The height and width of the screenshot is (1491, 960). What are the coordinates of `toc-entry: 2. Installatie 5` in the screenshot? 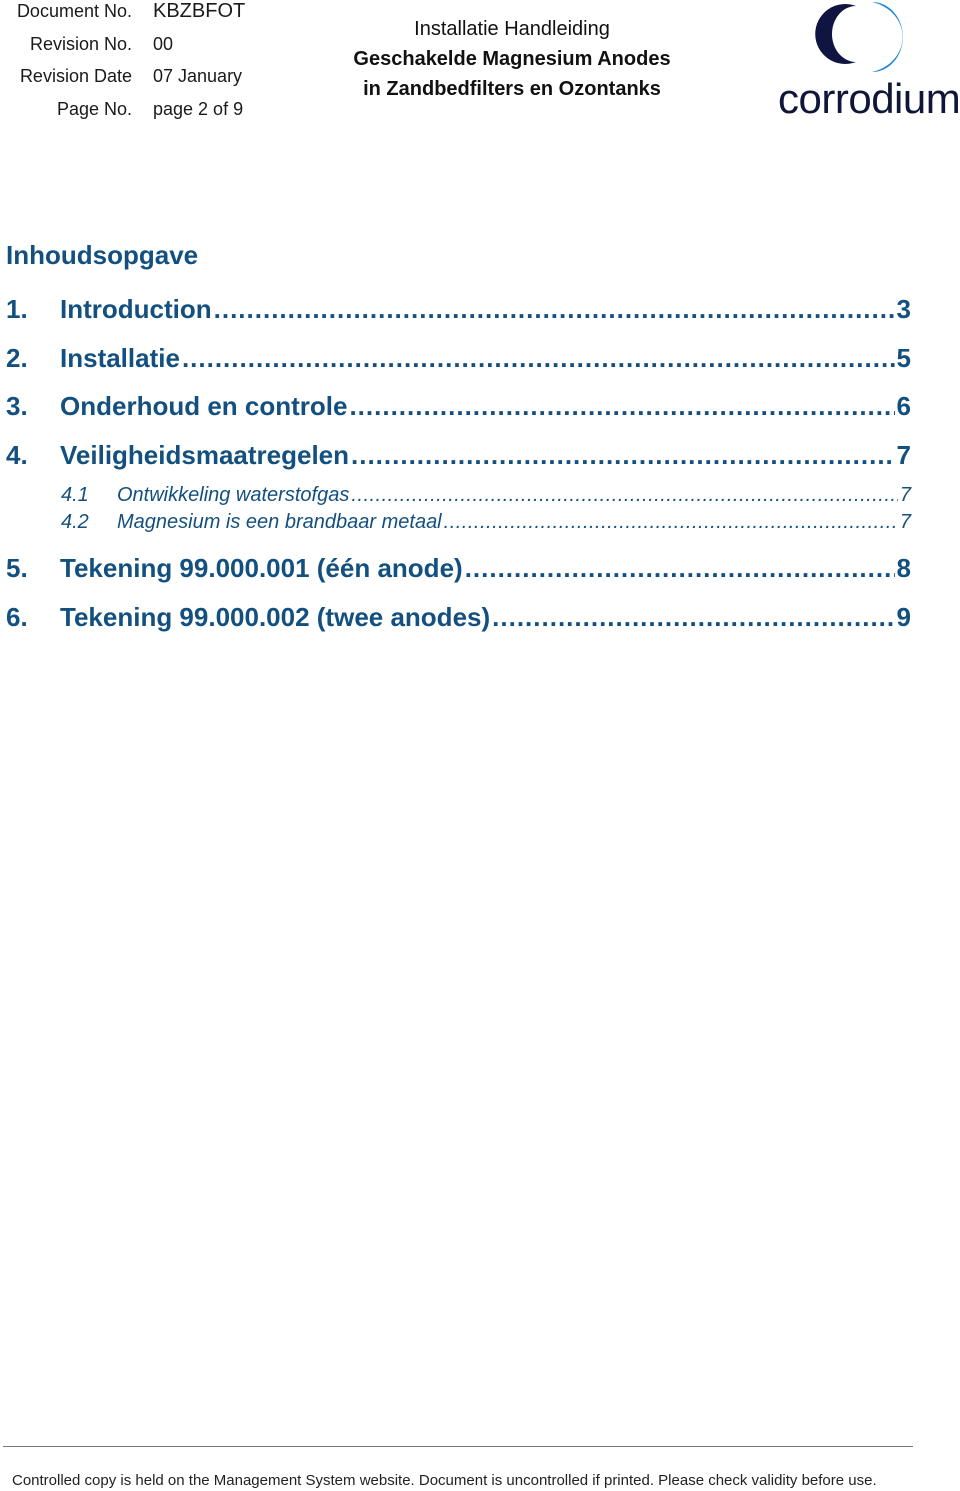 It's located at (458, 360).